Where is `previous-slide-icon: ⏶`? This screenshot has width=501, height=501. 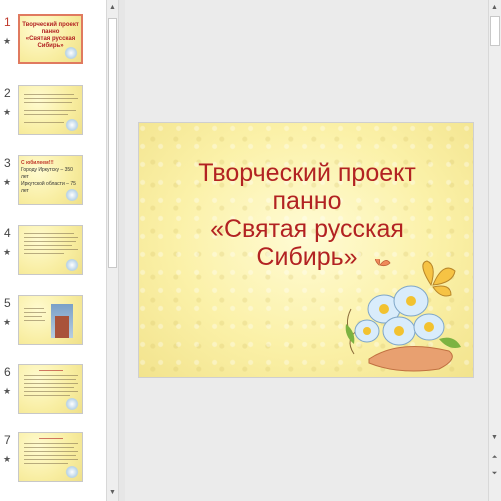
previous-slide-icon: ⏶ is located at coordinates (494, 458).